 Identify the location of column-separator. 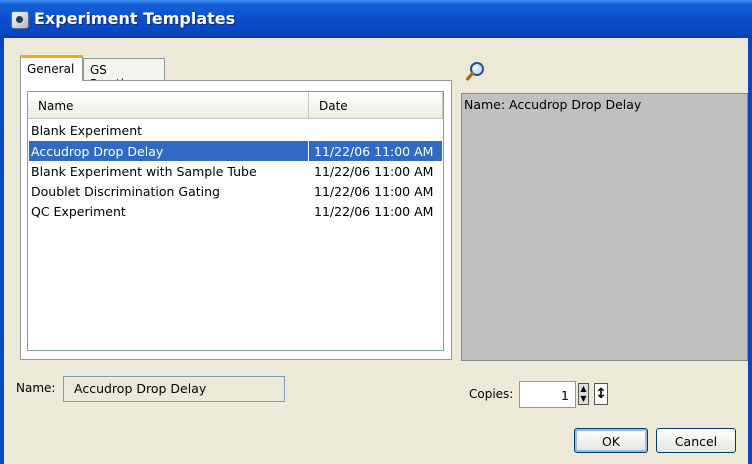
(308, 151).